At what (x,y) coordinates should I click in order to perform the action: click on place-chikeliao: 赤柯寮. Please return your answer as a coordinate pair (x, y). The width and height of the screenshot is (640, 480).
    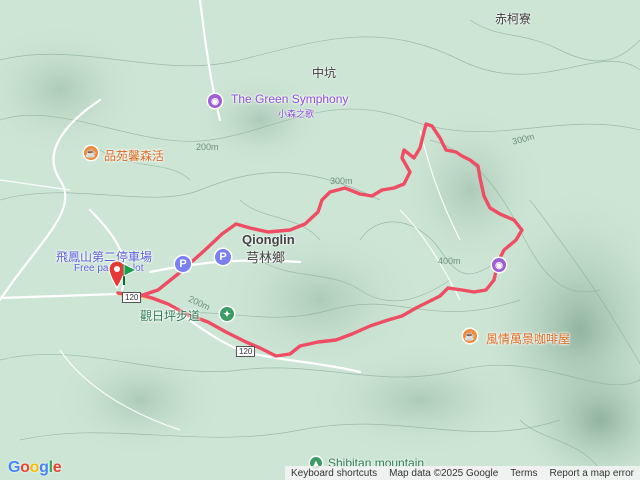
    Looking at the image, I should click on (513, 19).